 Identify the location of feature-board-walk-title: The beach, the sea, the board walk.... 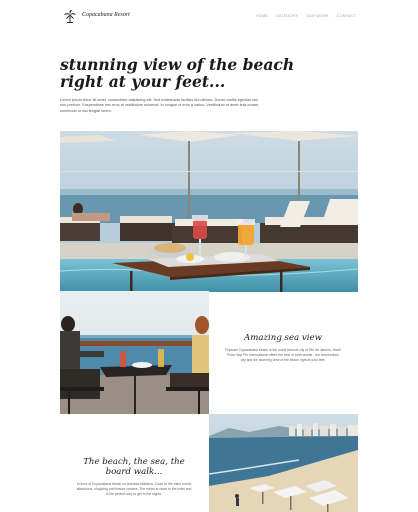
(134, 467).